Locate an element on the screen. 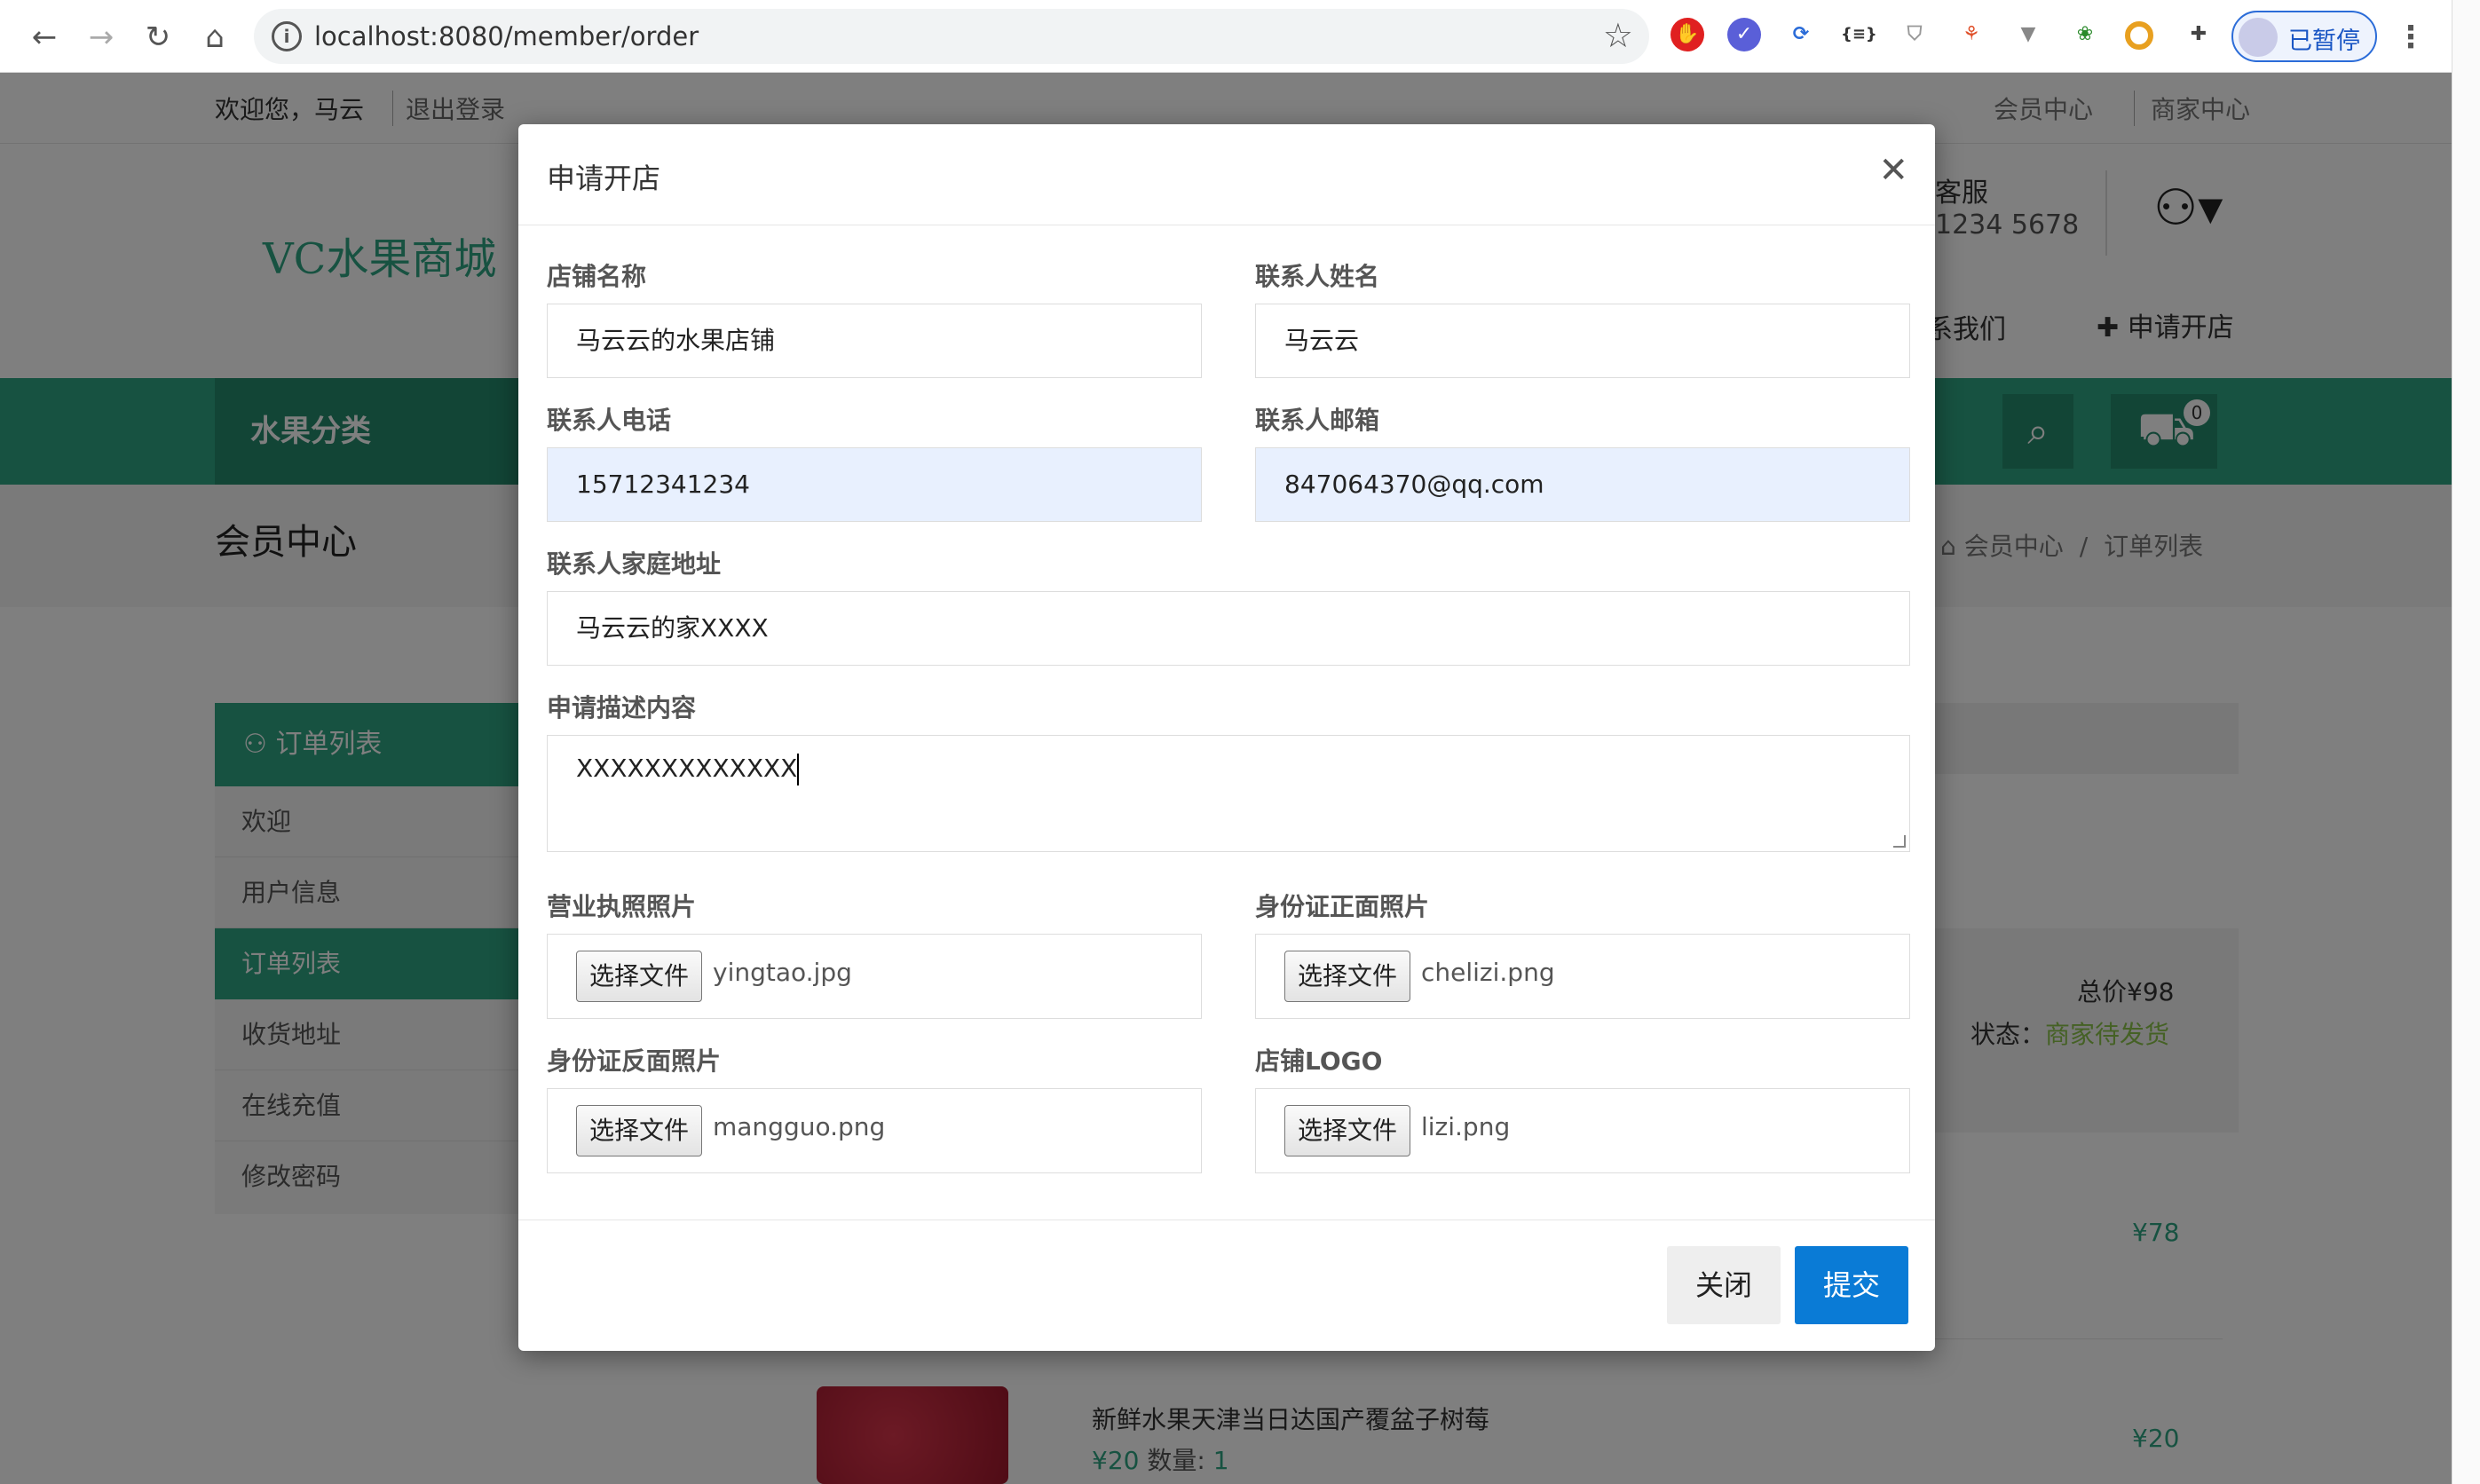 The width and height of the screenshot is (2480, 1484). close-icon: ✕ is located at coordinates (1893, 171).